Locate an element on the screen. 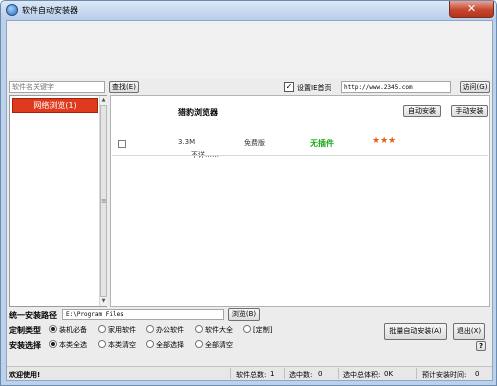  scroll-down-arrow-icon: ▼ is located at coordinates (103, 301).